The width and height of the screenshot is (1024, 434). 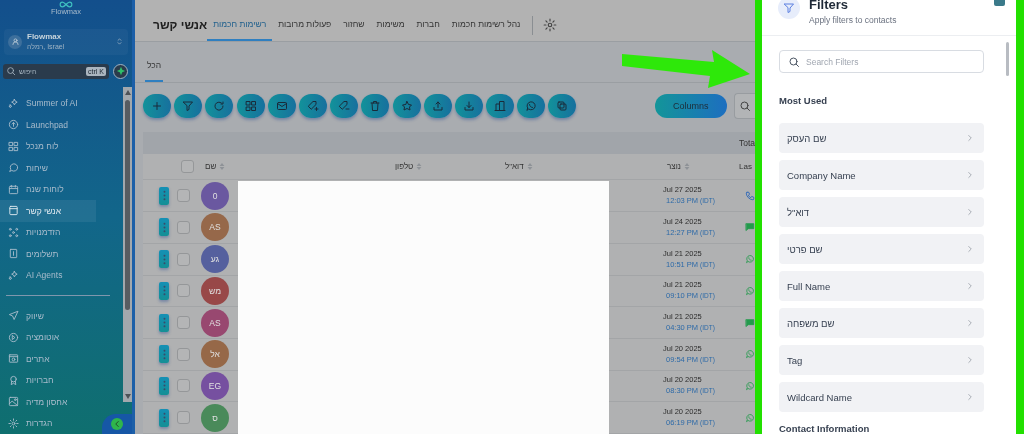 I want to click on nav-item: Summer of AI, so click(x=48, y=103).